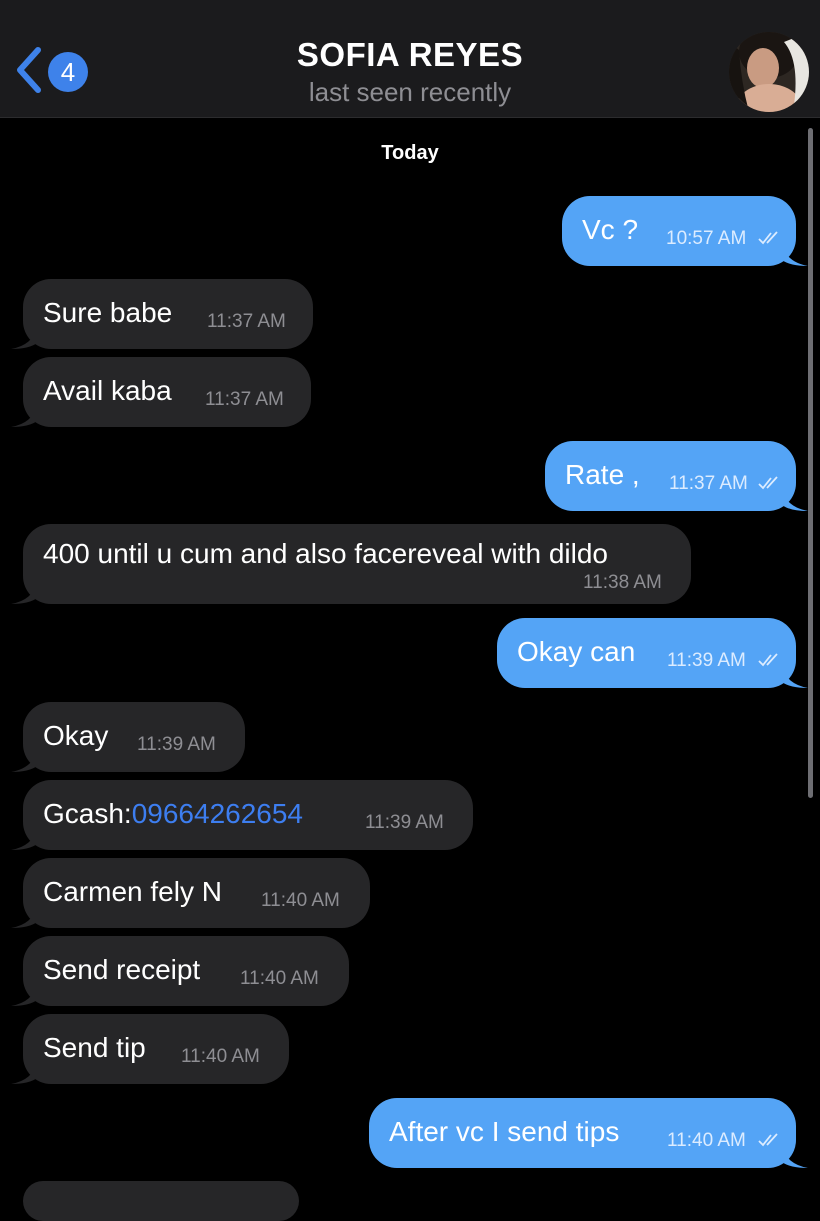 Image resolution: width=820 pixels, height=1221 pixels. I want to click on message-text: Gcash:09664262654, so click(173, 814).